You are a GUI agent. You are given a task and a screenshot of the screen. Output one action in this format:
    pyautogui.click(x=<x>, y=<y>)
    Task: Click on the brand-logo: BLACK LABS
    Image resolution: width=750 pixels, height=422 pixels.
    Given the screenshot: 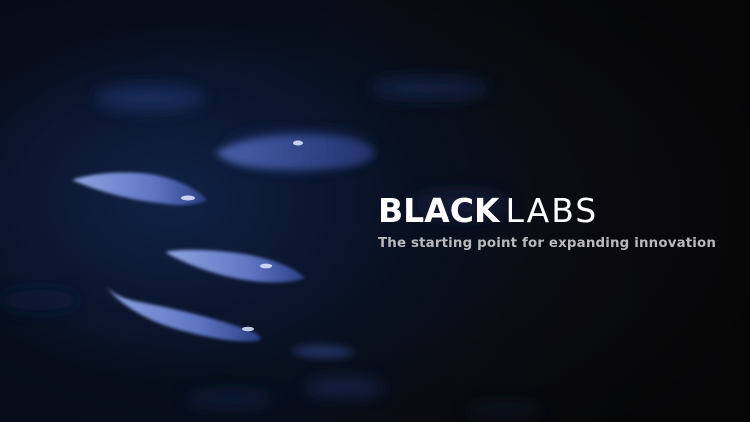 What is the action you would take?
    pyautogui.click(x=548, y=209)
    